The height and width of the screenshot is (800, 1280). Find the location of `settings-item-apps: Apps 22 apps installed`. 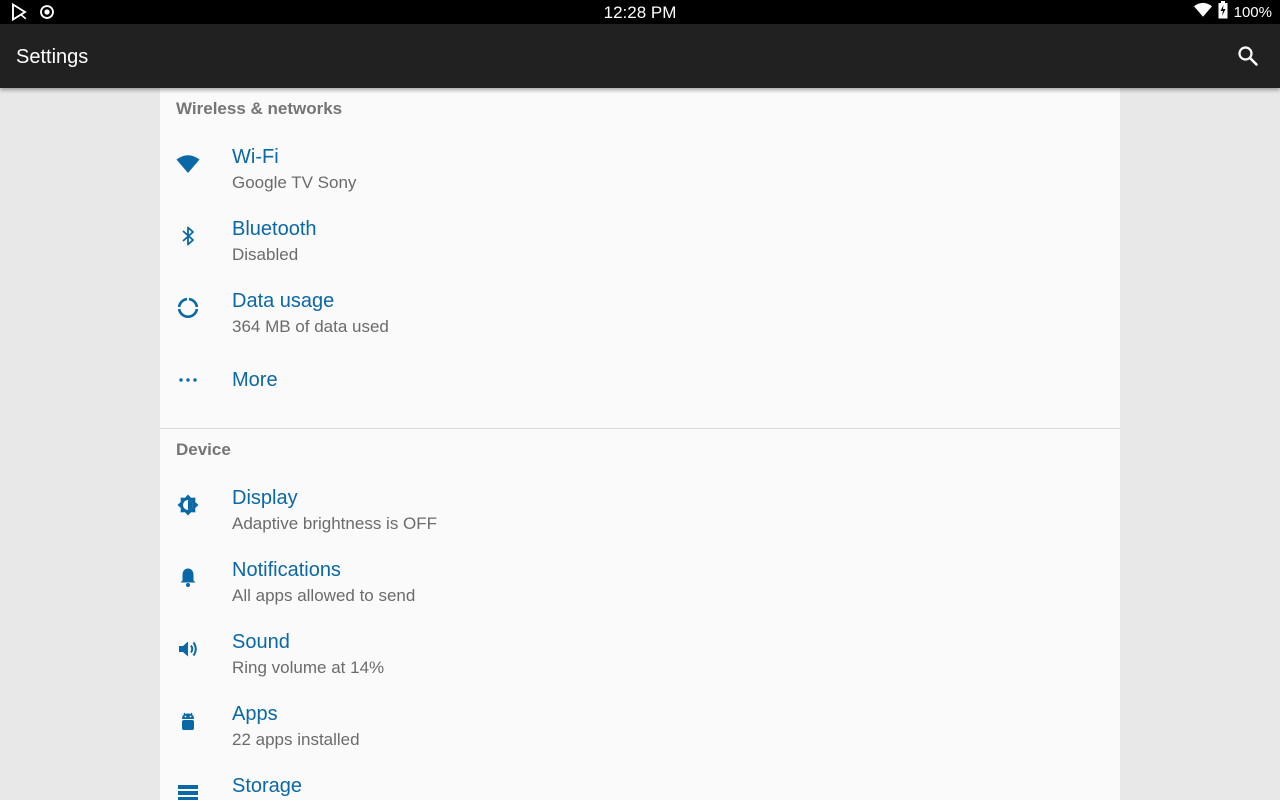

settings-item-apps: Apps 22 apps installed is located at coordinates (640, 721).